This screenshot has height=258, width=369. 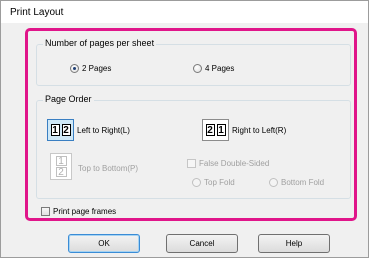 I want to click on print-page-frames-checkbox: Print page frames, so click(x=78, y=211).